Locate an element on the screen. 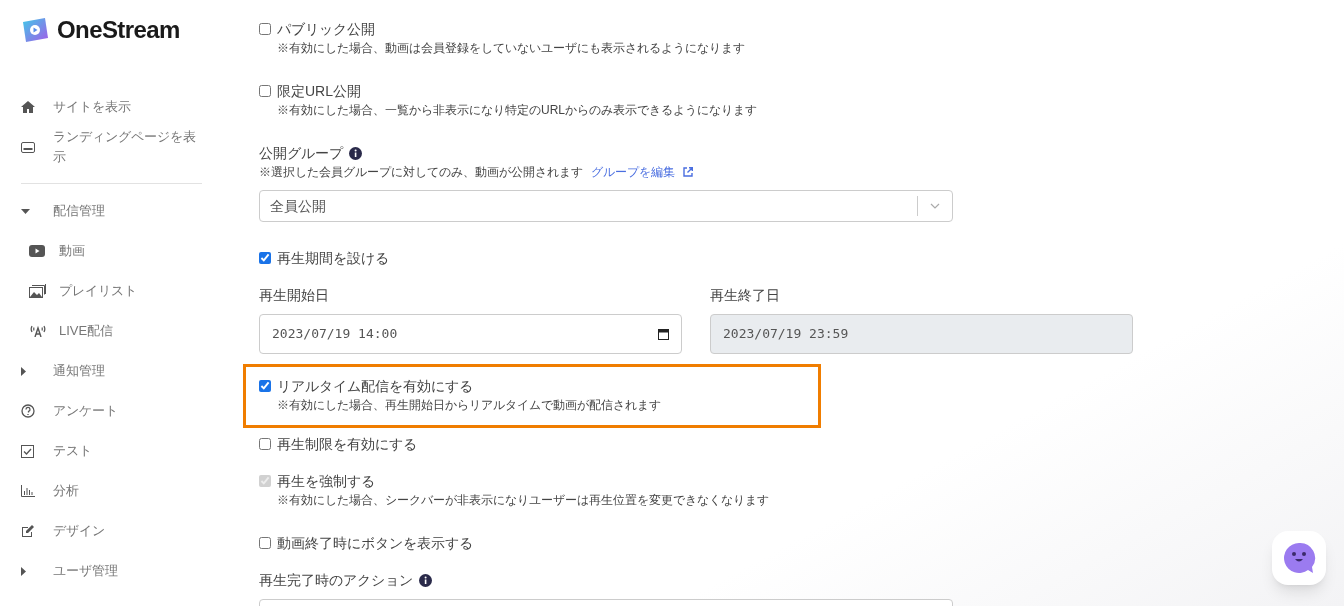 The height and width of the screenshot is (606, 1344). sidebar-item: サイトを表示 is located at coordinates (111, 107).